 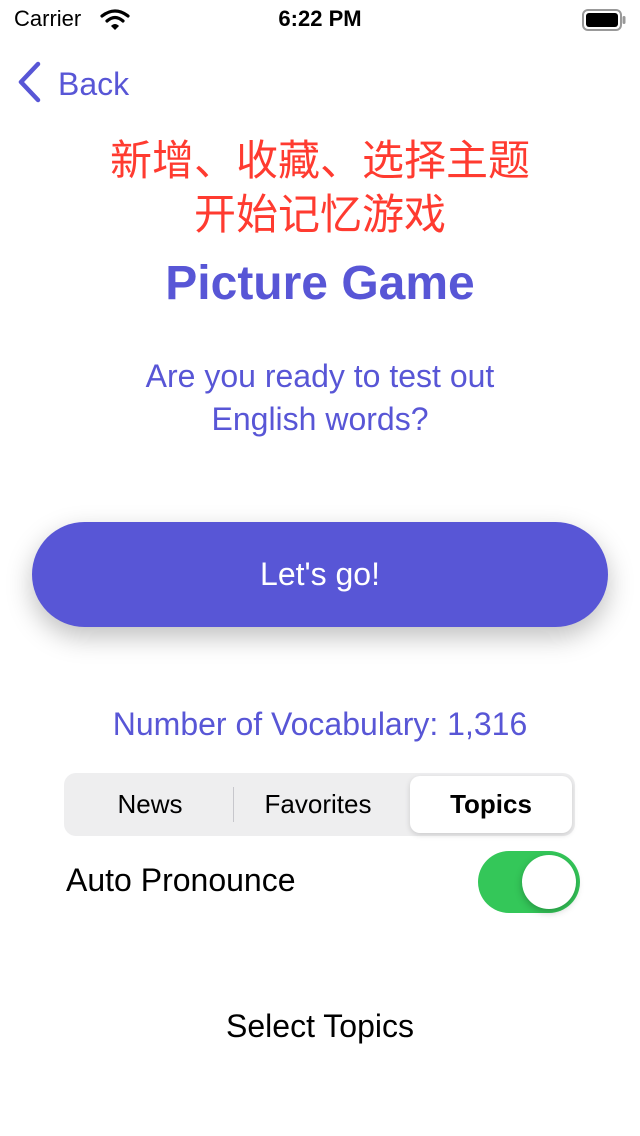 I want to click on status-time: 6:22 PM, so click(x=320, y=18).